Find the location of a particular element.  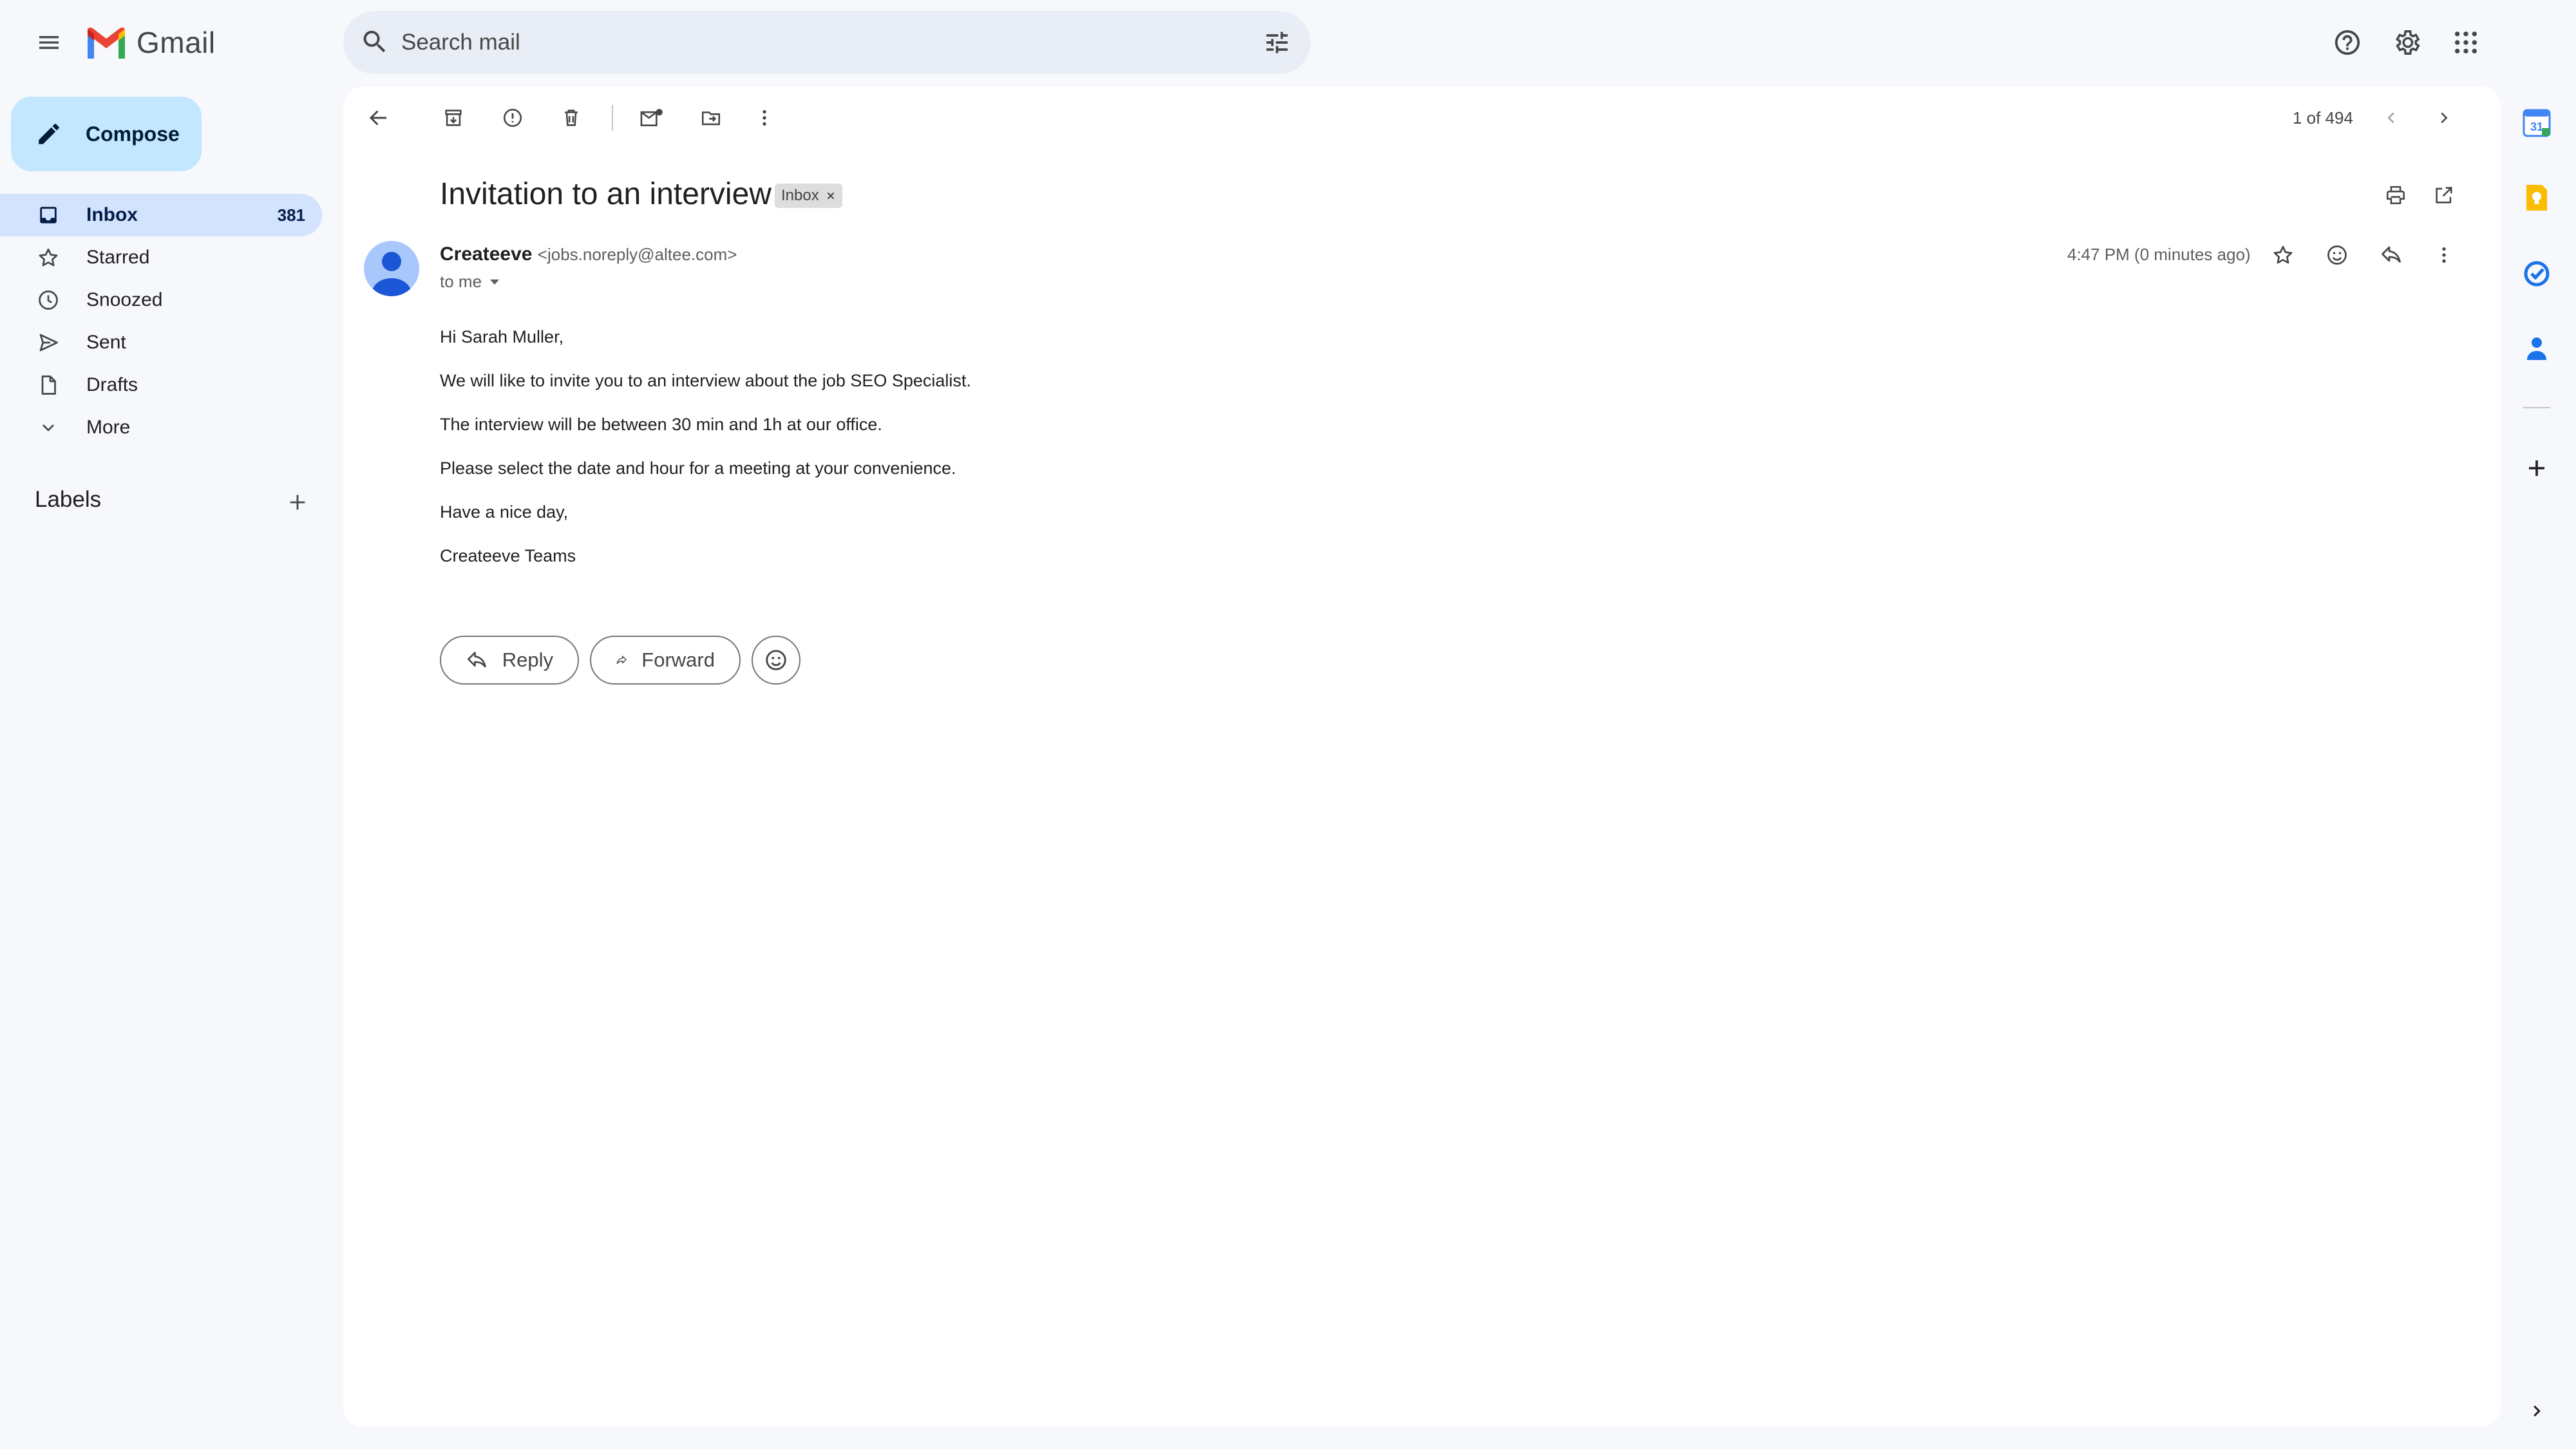

reply-icon-button is located at coordinates (2391, 255).